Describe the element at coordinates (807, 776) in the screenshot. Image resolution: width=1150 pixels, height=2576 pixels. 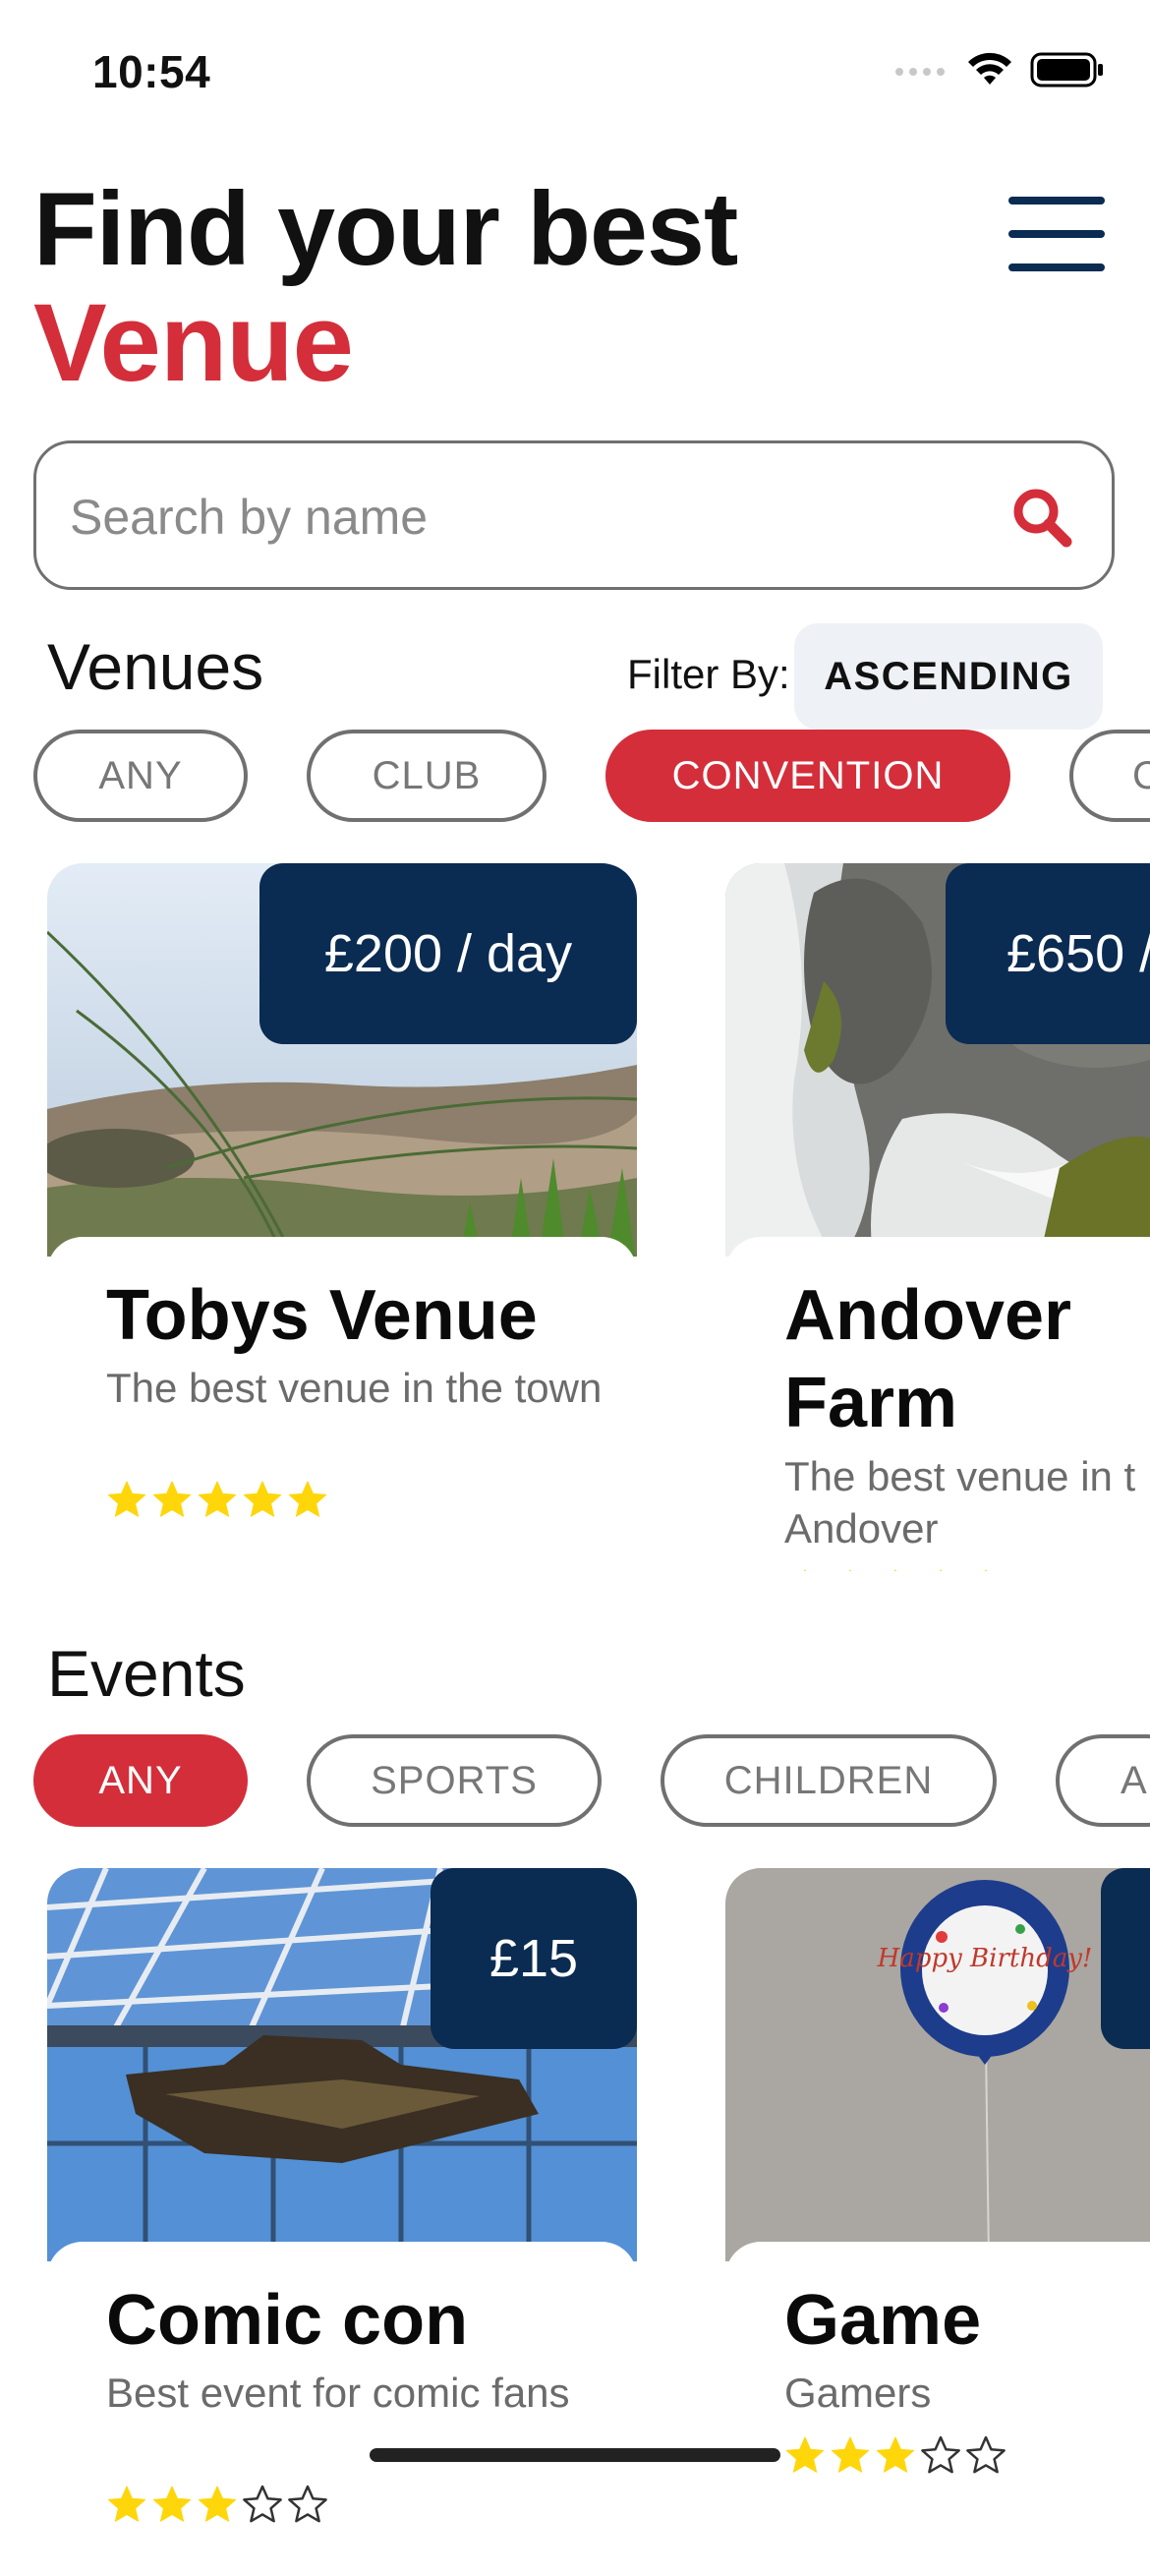
I see `venue-chip-convention: CONVENTION` at that location.